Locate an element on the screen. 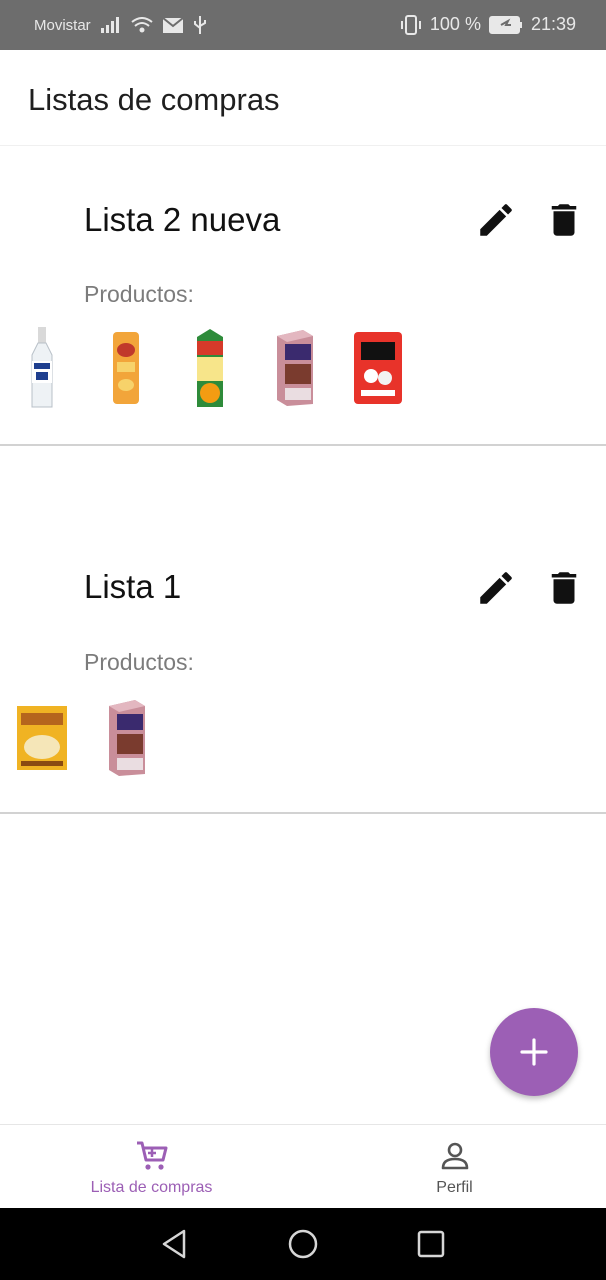 This screenshot has height=1280, width=606. page-title: Listas de compras is located at coordinates (154, 99).